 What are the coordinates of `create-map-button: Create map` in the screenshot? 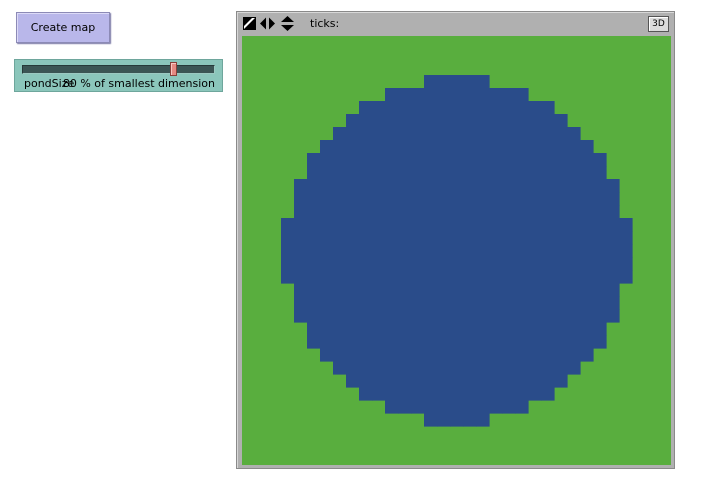 It's located at (63, 27).